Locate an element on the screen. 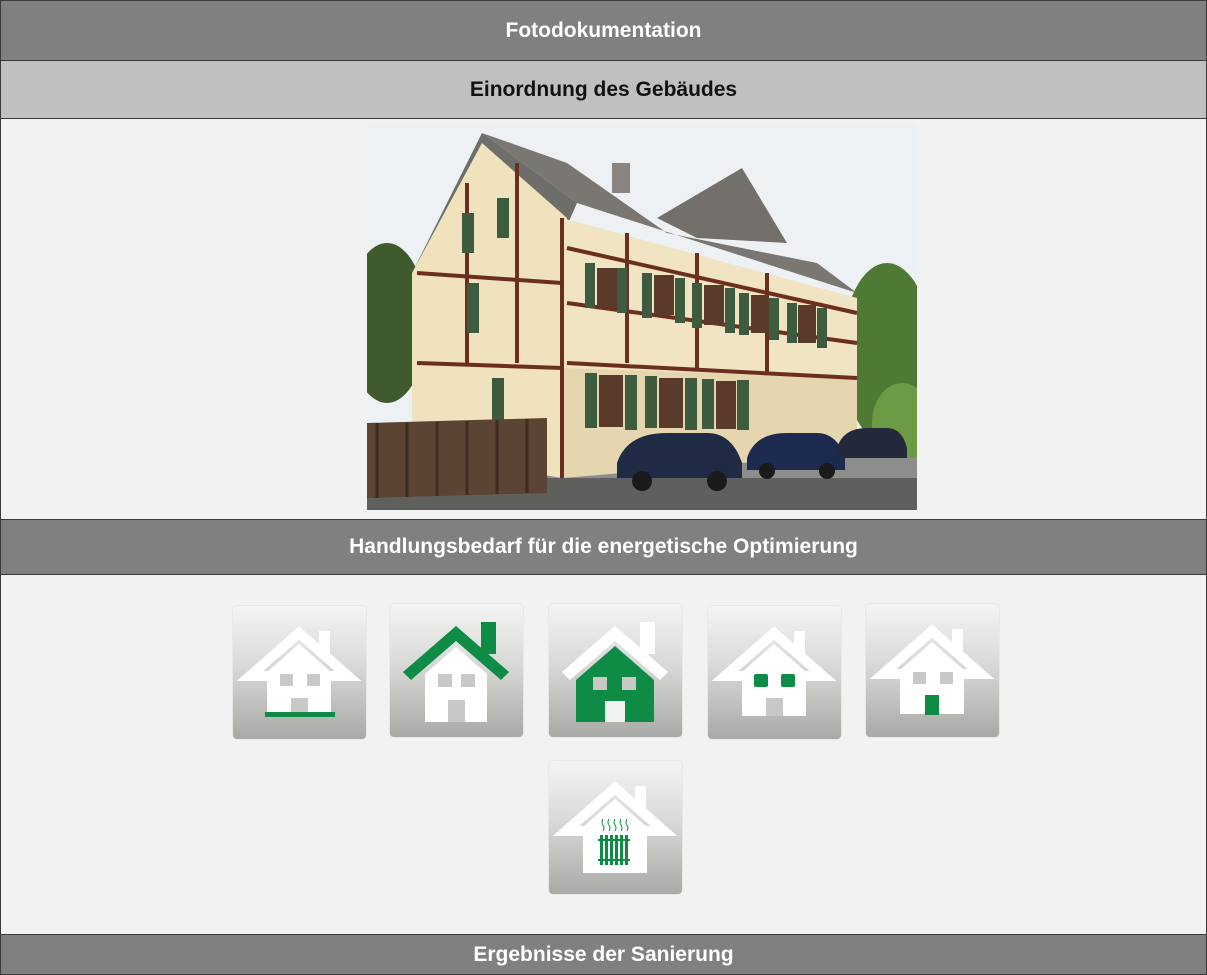  section-header-building: Einordnung des Gebäudes is located at coordinates (603, 89).